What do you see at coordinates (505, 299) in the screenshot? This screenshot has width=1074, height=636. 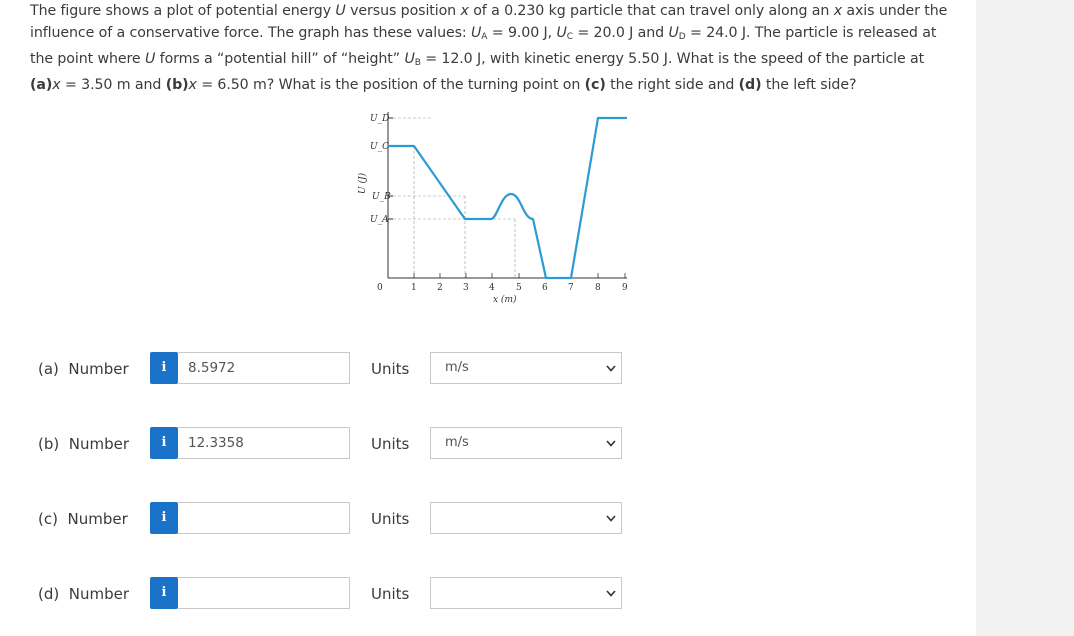 I see `x-axis-label: x (m)` at bounding box center [505, 299].